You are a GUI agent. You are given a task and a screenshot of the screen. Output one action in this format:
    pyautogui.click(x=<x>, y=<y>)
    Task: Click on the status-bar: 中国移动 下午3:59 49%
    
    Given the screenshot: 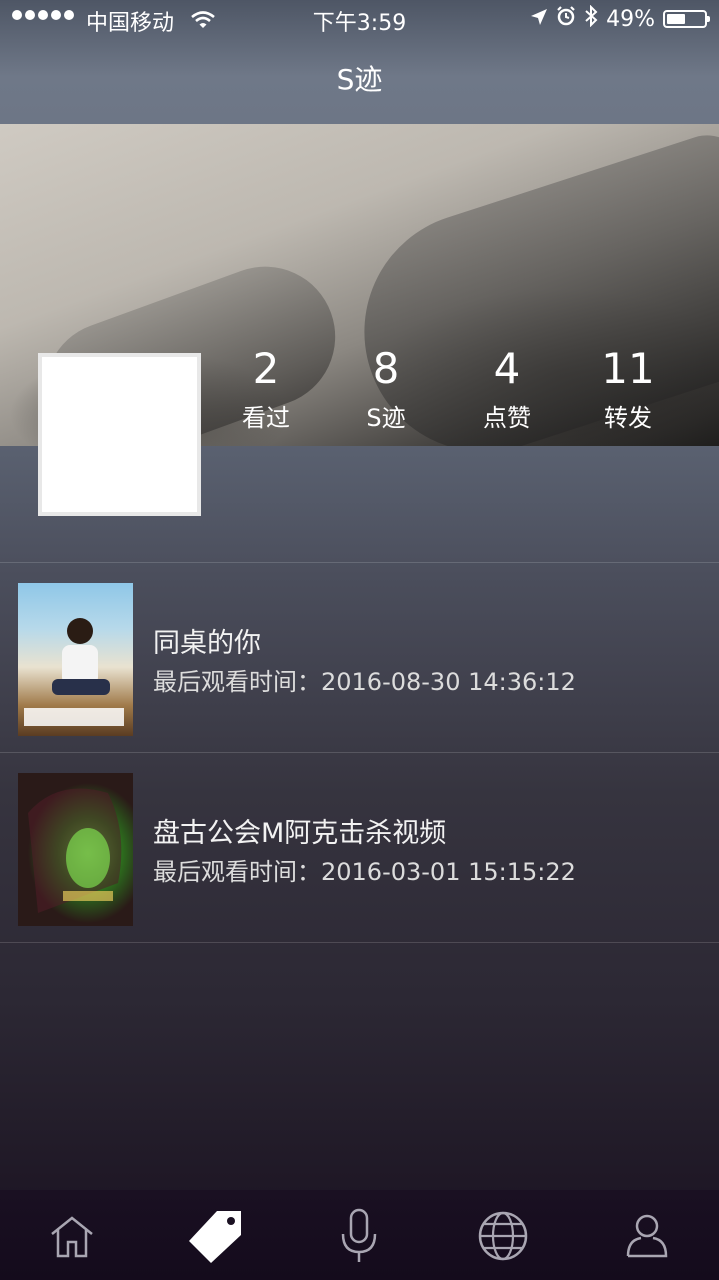 What is the action you would take?
    pyautogui.click(x=359, y=20)
    